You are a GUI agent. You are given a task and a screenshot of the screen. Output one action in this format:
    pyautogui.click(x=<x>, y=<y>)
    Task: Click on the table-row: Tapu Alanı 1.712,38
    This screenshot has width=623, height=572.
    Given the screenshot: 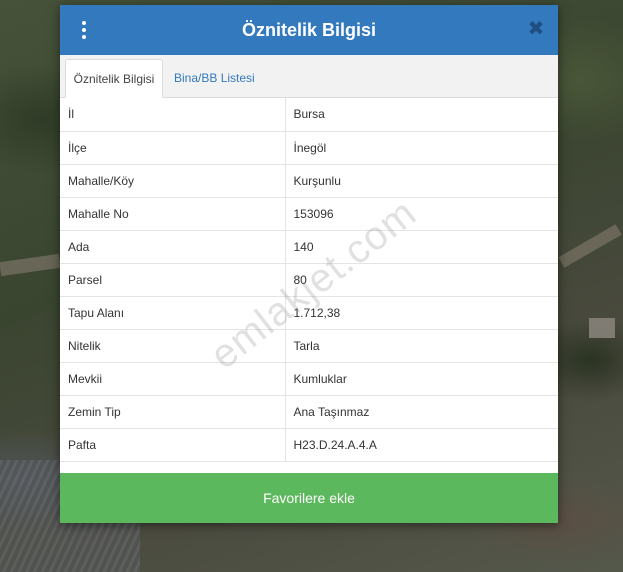 What is the action you would take?
    pyautogui.click(x=309, y=312)
    